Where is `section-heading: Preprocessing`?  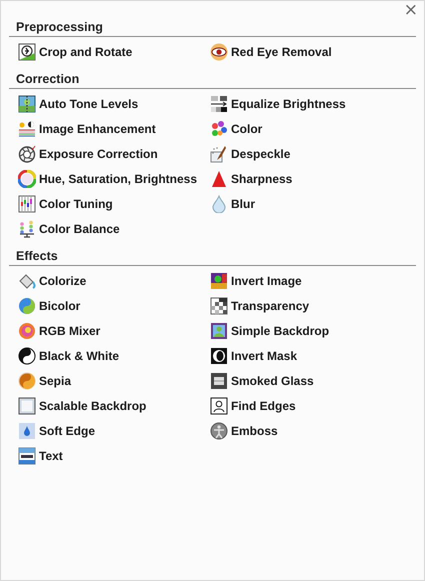
section-heading: Preprocessing is located at coordinates (59, 27).